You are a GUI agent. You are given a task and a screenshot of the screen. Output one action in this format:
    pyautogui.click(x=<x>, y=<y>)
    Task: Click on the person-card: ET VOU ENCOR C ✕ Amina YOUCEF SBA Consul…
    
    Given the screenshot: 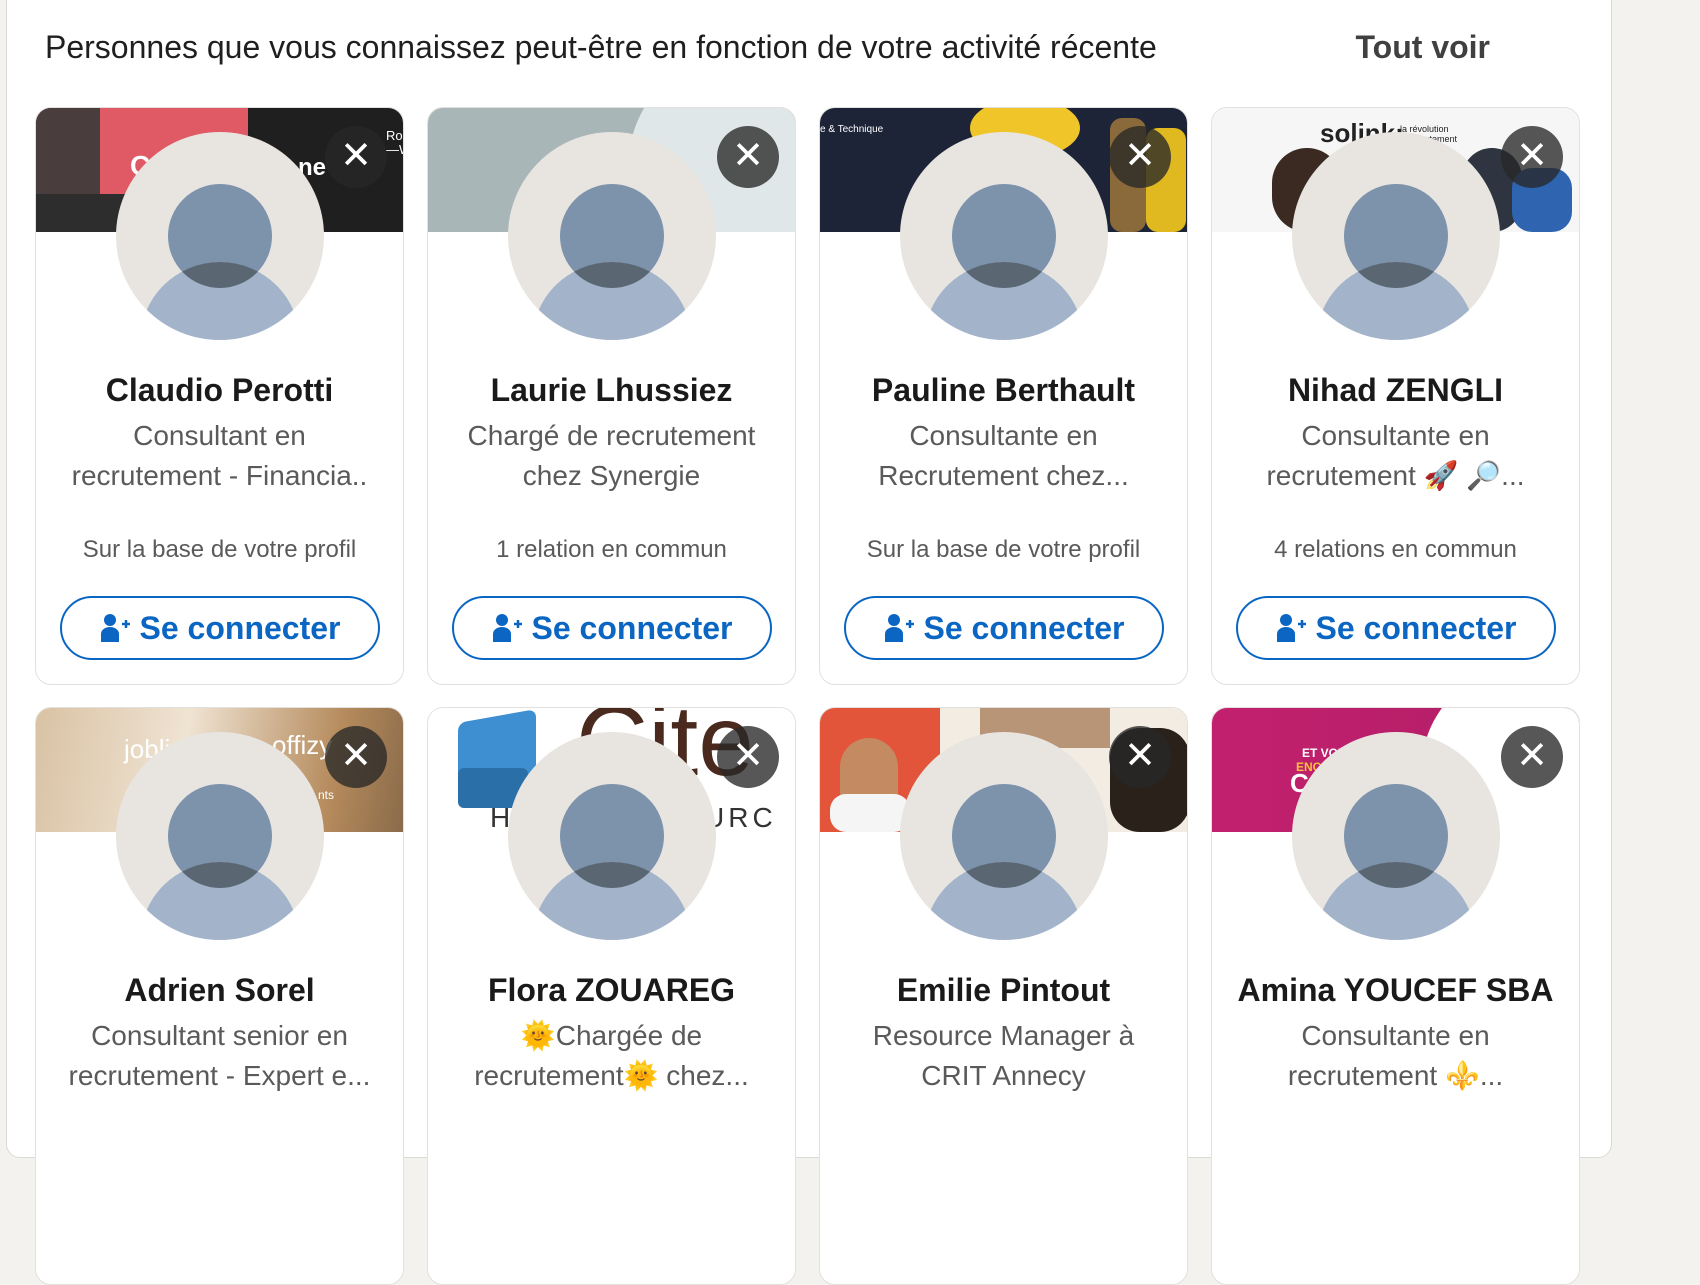 What is the action you would take?
    pyautogui.click(x=1395, y=996)
    